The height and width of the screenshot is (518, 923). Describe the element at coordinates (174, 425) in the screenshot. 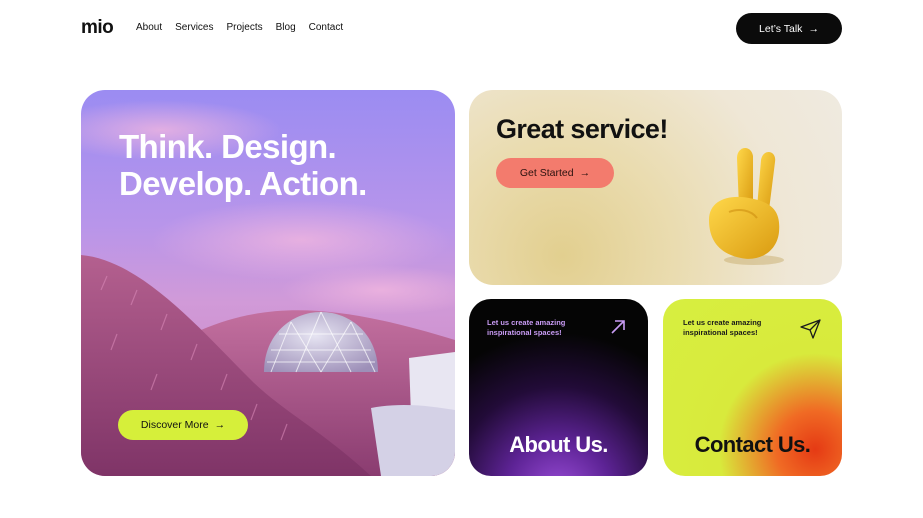

I see `discover-more-label: Discover More` at that location.